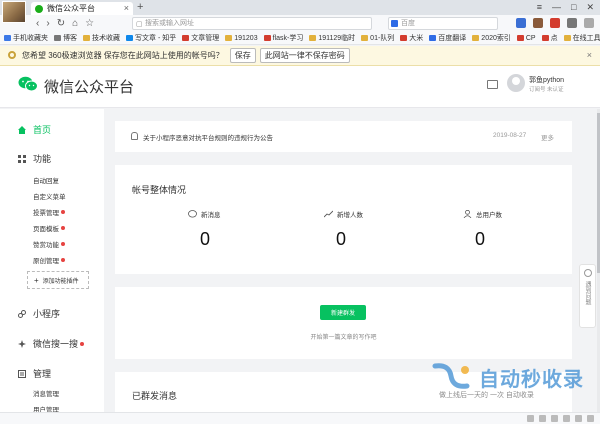 The image size is (600, 424). Describe the element at coordinates (192, 214) in the screenshot. I see `message-icon` at that location.